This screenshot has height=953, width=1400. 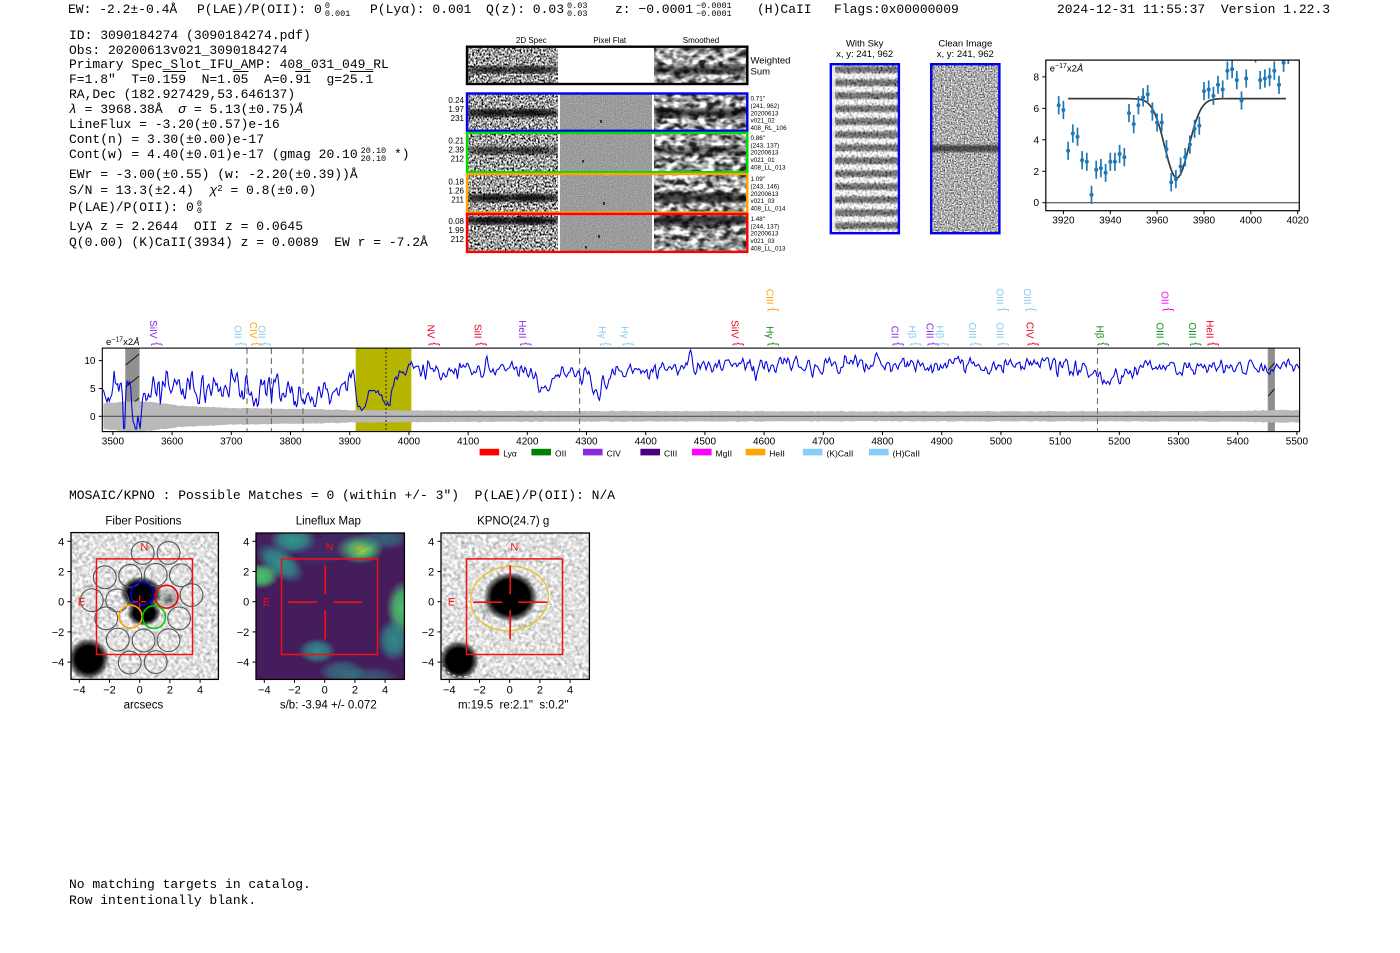 I want to click on svg-text: 5500, so click(x=1297, y=442).